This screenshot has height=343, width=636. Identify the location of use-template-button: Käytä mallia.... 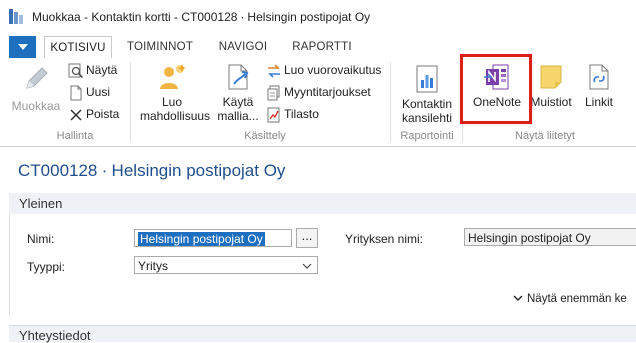
(238, 92).